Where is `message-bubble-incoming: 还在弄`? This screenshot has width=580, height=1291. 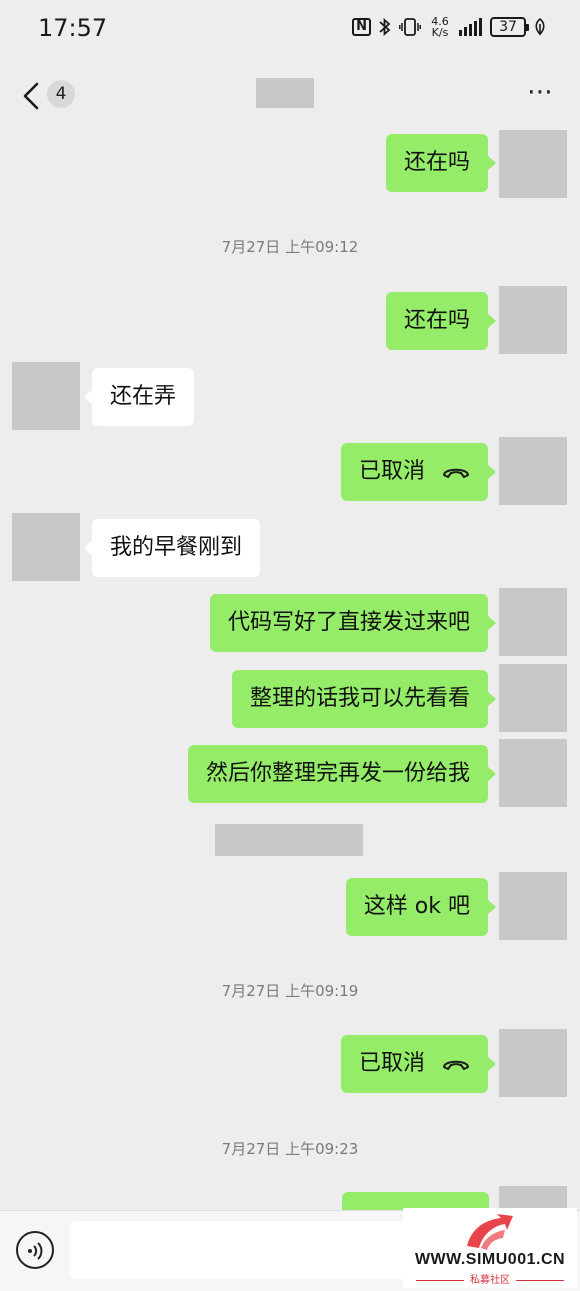
message-bubble-incoming: 还在弄 is located at coordinates (139, 397).